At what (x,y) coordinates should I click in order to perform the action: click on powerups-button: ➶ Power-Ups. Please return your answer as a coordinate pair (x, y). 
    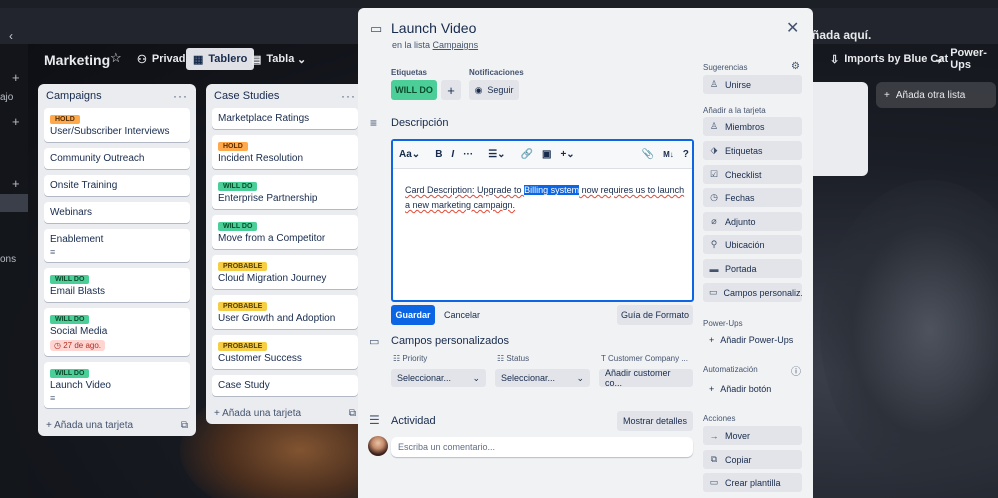
    Looking at the image, I should click on (963, 59).